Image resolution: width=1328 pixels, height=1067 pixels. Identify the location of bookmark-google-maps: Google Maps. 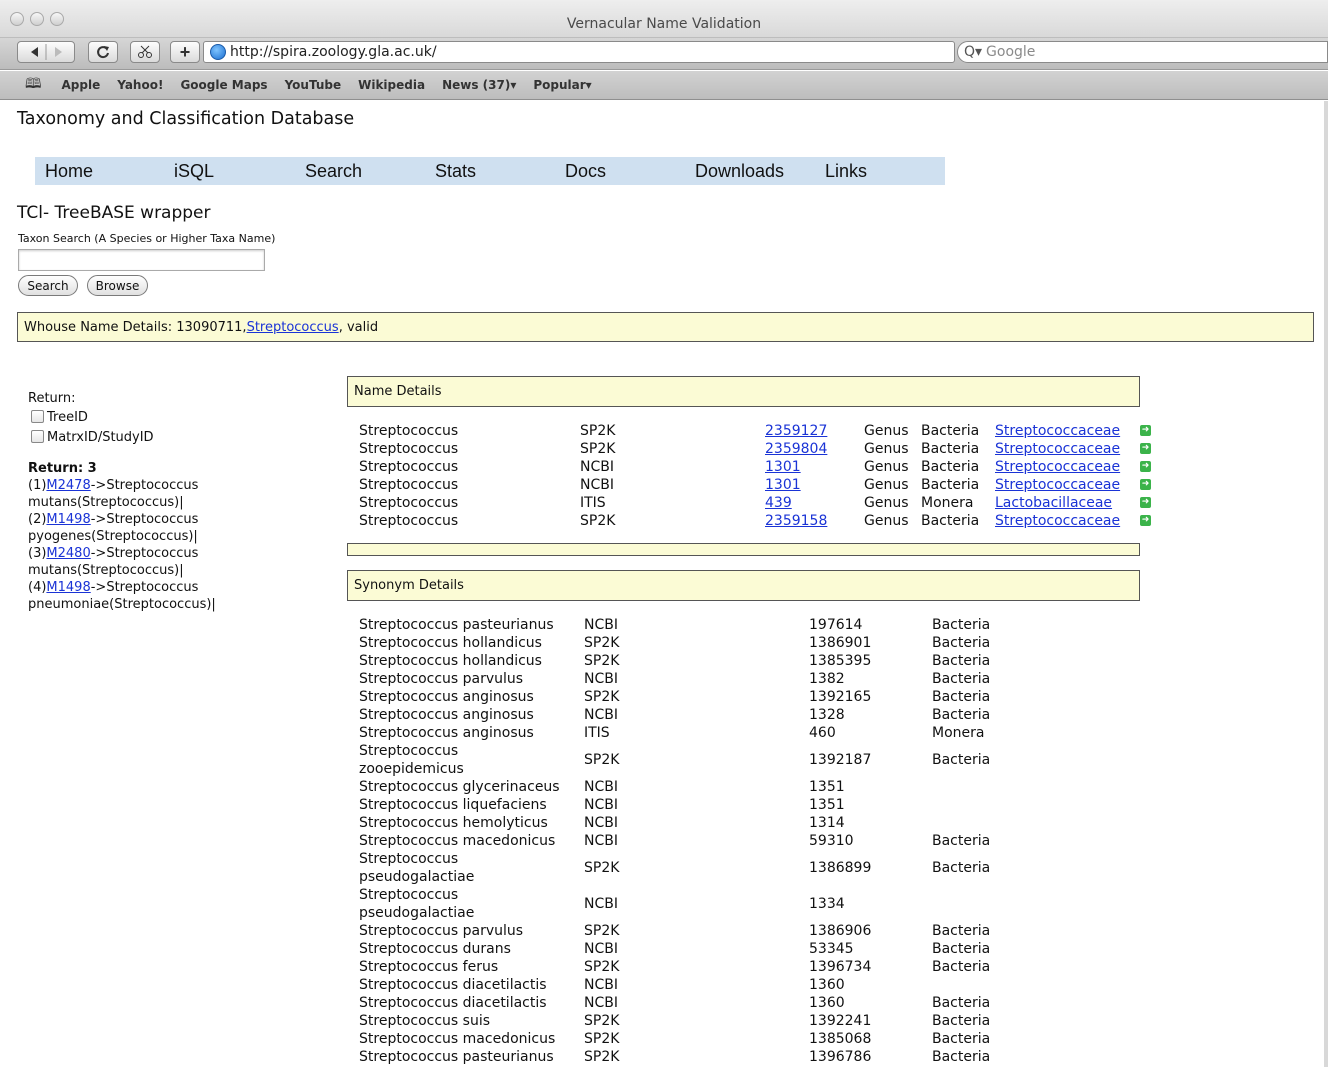
(223, 85).